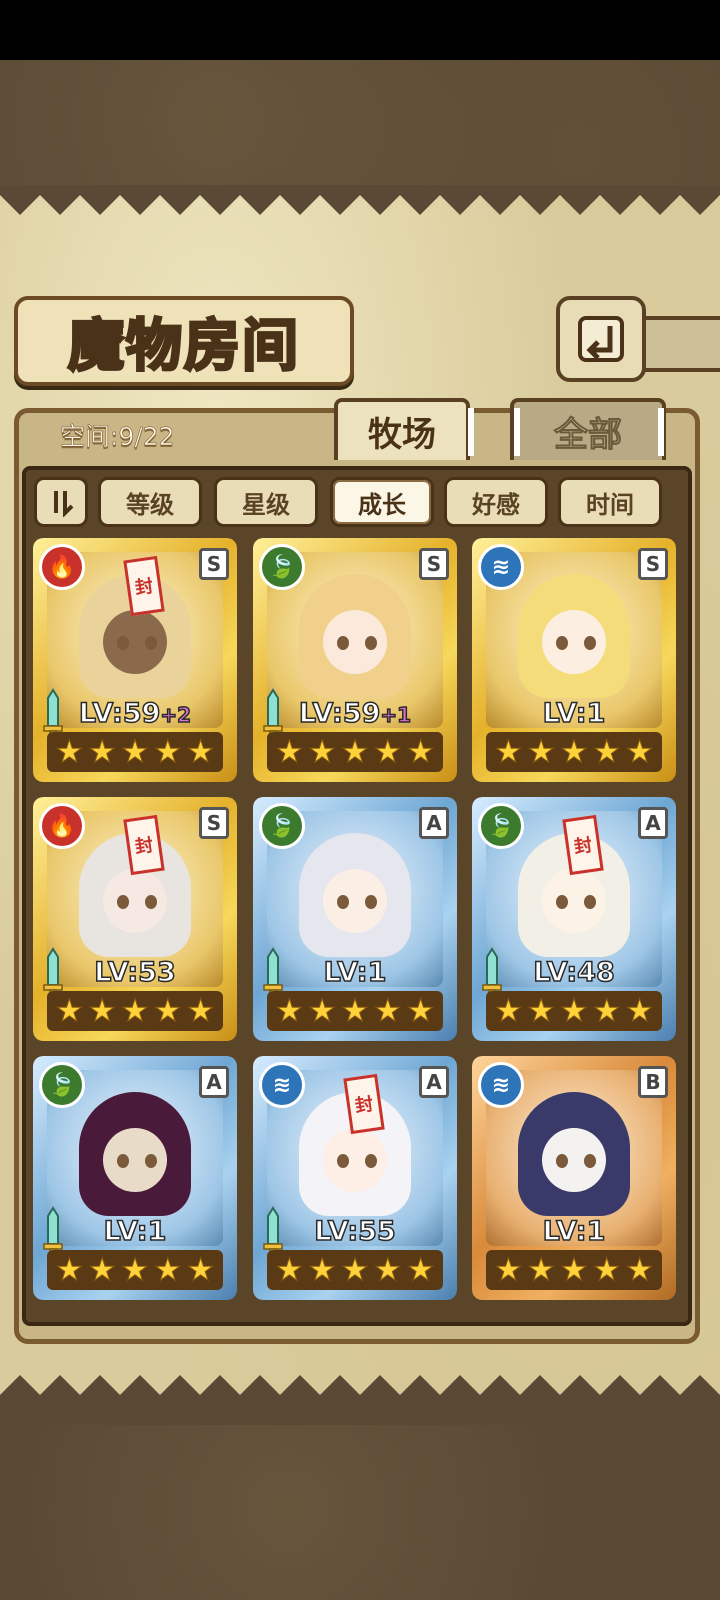 This screenshot has width=720, height=1600. Describe the element at coordinates (355, 660) in the screenshot. I see `monster-card: 🍃 S LV:59+1 ★ ★ ★ ★ ★` at that location.